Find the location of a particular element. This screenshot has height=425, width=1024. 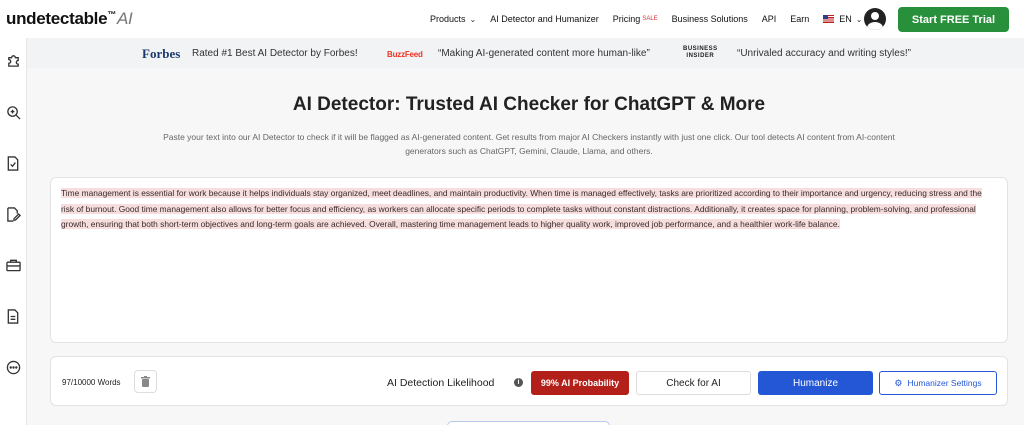

settings-label: Humanizer Settings is located at coordinates (944, 383).